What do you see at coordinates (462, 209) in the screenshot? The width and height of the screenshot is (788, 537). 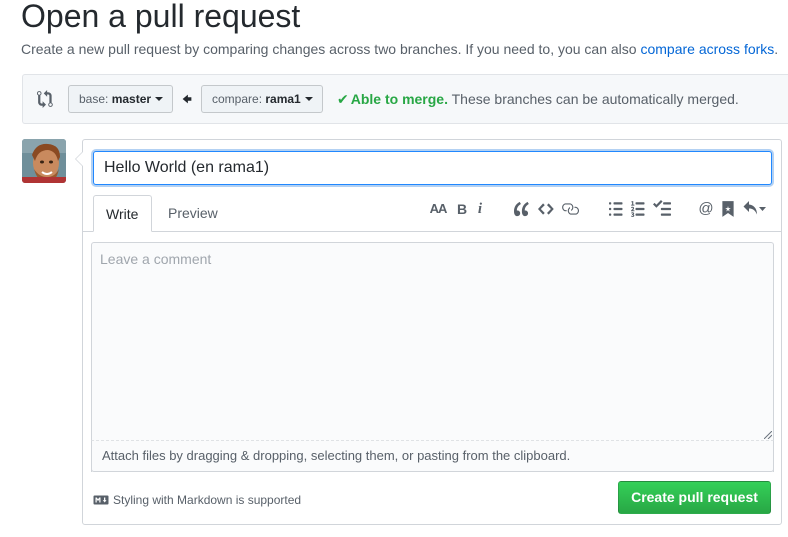 I see `bold-icon: B` at bounding box center [462, 209].